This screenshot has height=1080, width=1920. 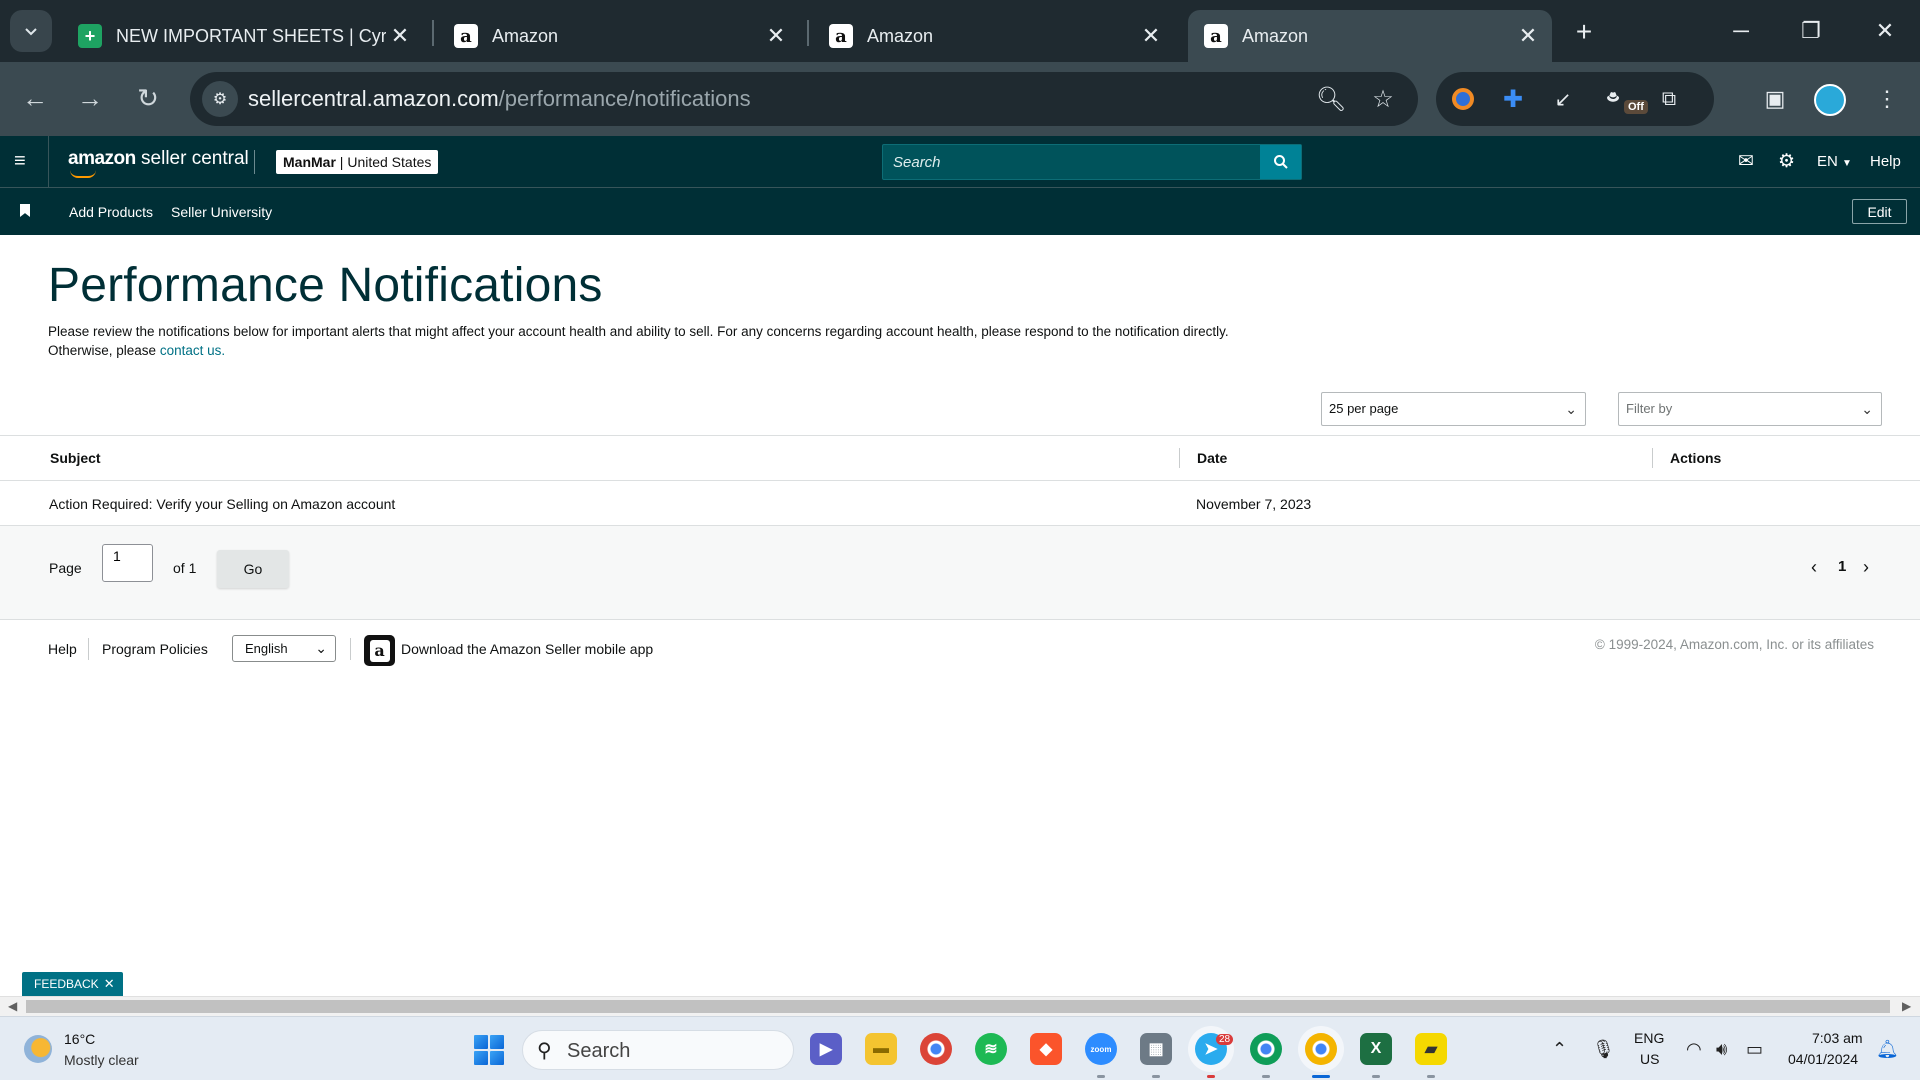 I want to click on input-language-line2: US, so click(x=1649, y=1059).